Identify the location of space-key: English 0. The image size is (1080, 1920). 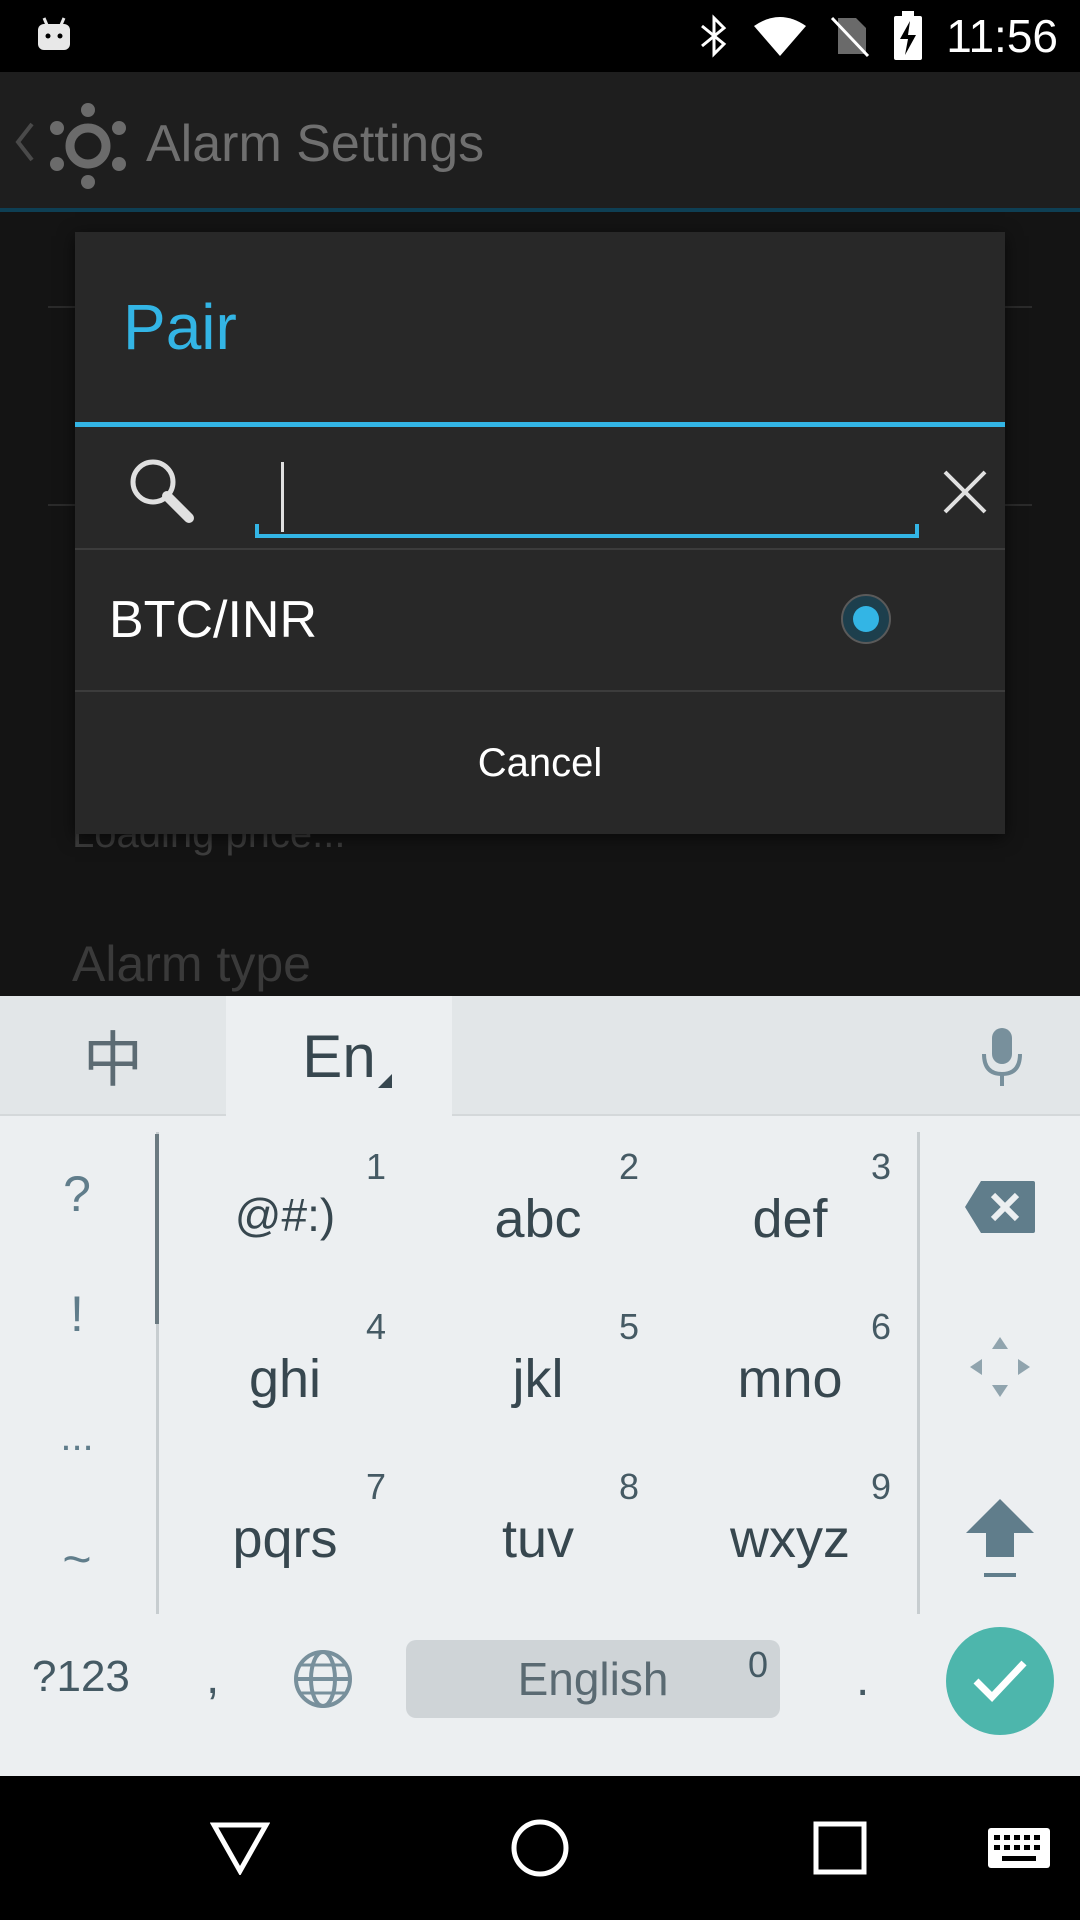
(593, 1679).